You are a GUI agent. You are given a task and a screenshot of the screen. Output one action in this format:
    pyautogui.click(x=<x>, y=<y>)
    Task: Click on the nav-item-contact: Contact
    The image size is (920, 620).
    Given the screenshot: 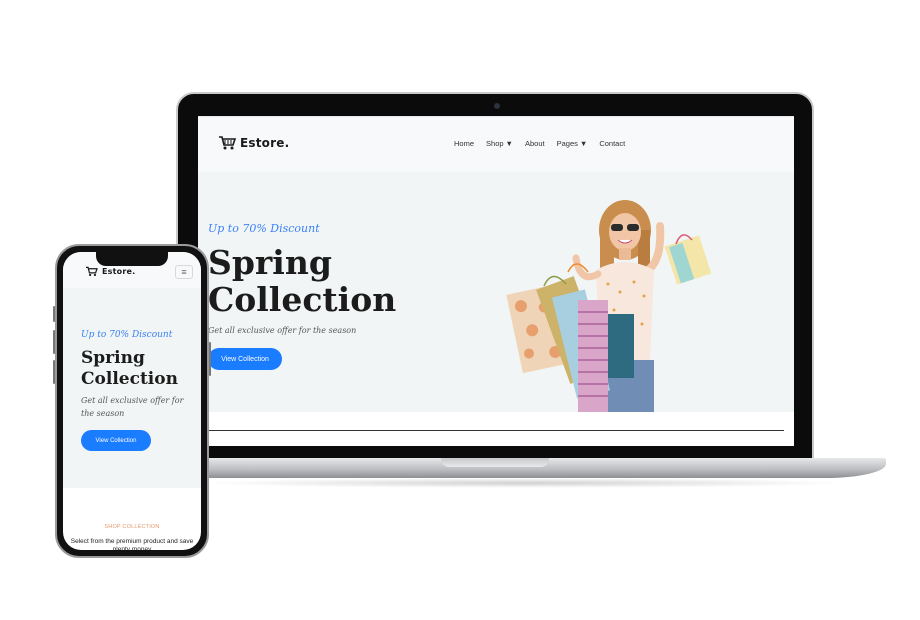 What is the action you would take?
    pyautogui.click(x=612, y=143)
    